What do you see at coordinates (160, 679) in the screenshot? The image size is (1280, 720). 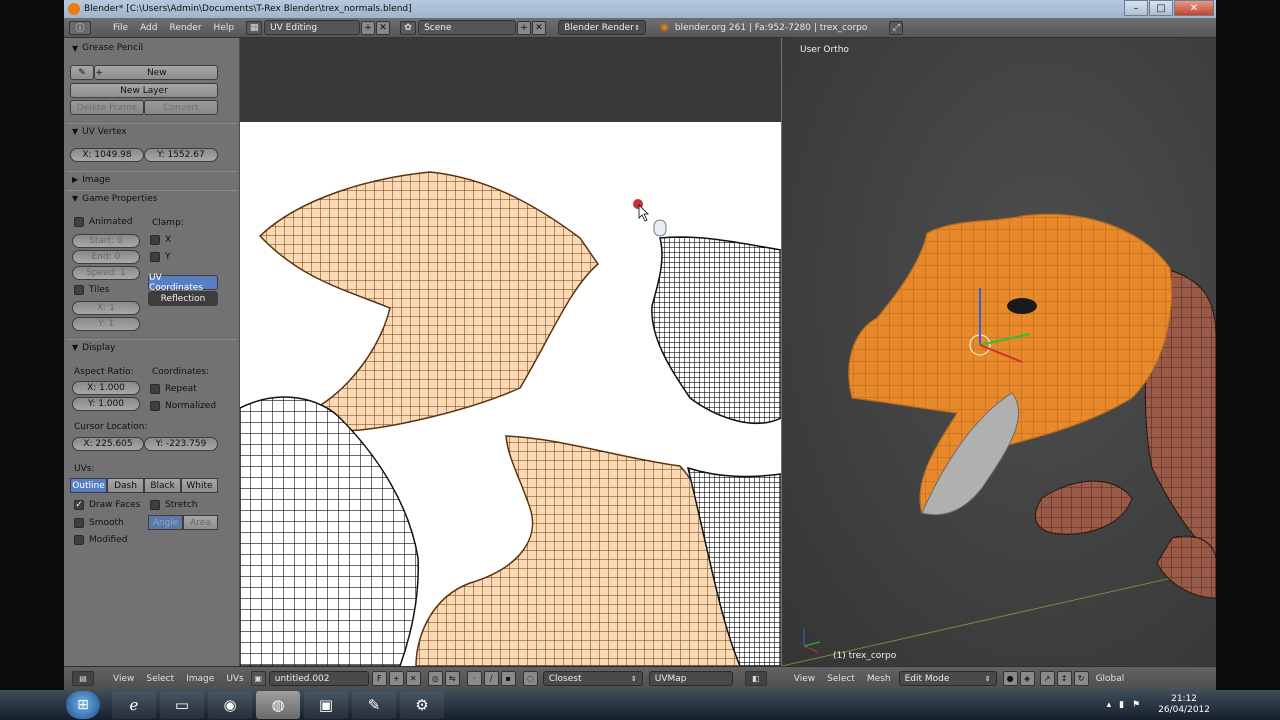 I see `uv-menu-select: Select` at bounding box center [160, 679].